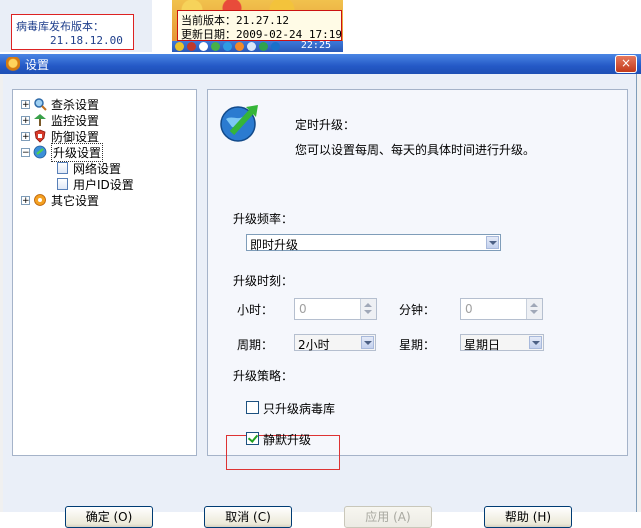 Image resolution: width=641 pixels, height=528 pixels. Describe the element at coordinates (314, 345) in the screenshot. I see `period-value: 2小时` at that location.